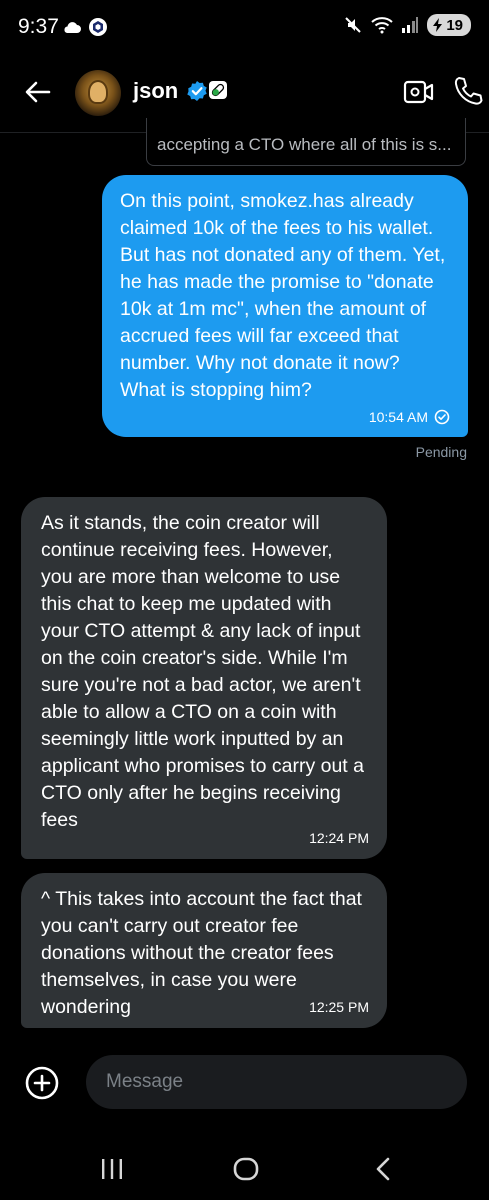 The height and width of the screenshot is (1200, 489). Describe the element at coordinates (410, 25) in the screenshot. I see `signal-icon` at that location.